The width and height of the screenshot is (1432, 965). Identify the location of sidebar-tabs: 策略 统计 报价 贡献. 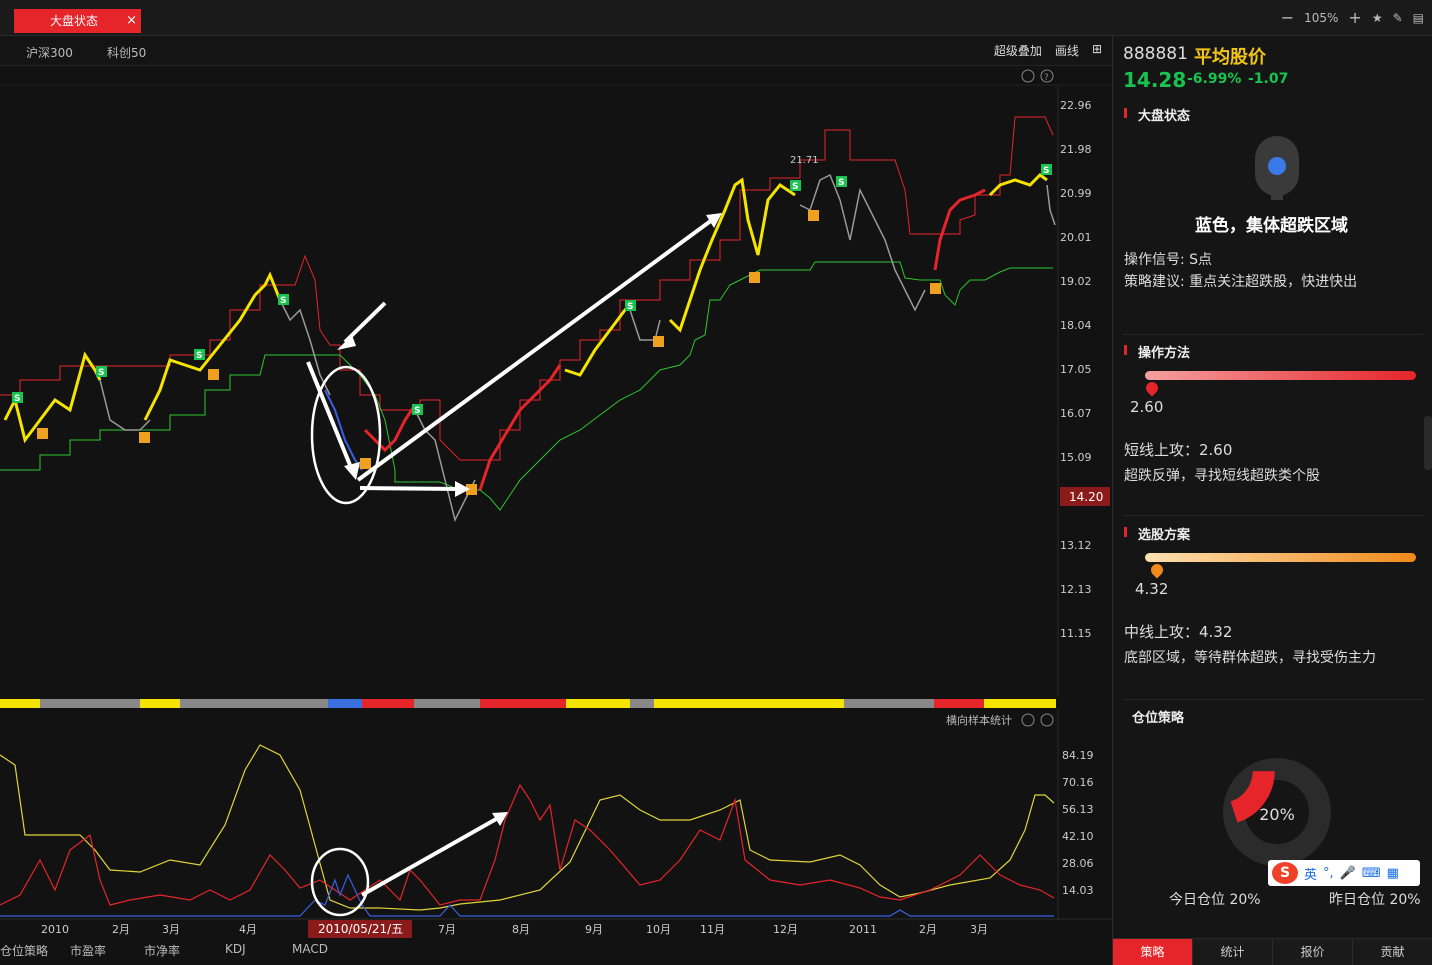
(1272, 951).